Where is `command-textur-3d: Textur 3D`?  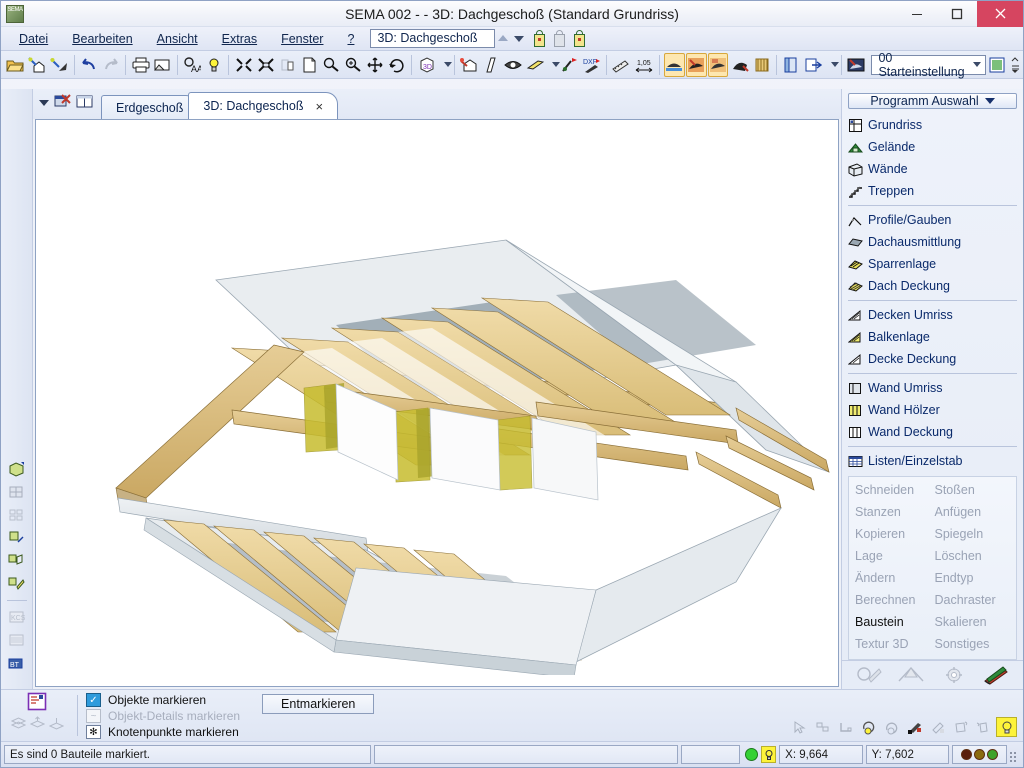 command-textur-3d: Textur 3D is located at coordinates (895, 644).